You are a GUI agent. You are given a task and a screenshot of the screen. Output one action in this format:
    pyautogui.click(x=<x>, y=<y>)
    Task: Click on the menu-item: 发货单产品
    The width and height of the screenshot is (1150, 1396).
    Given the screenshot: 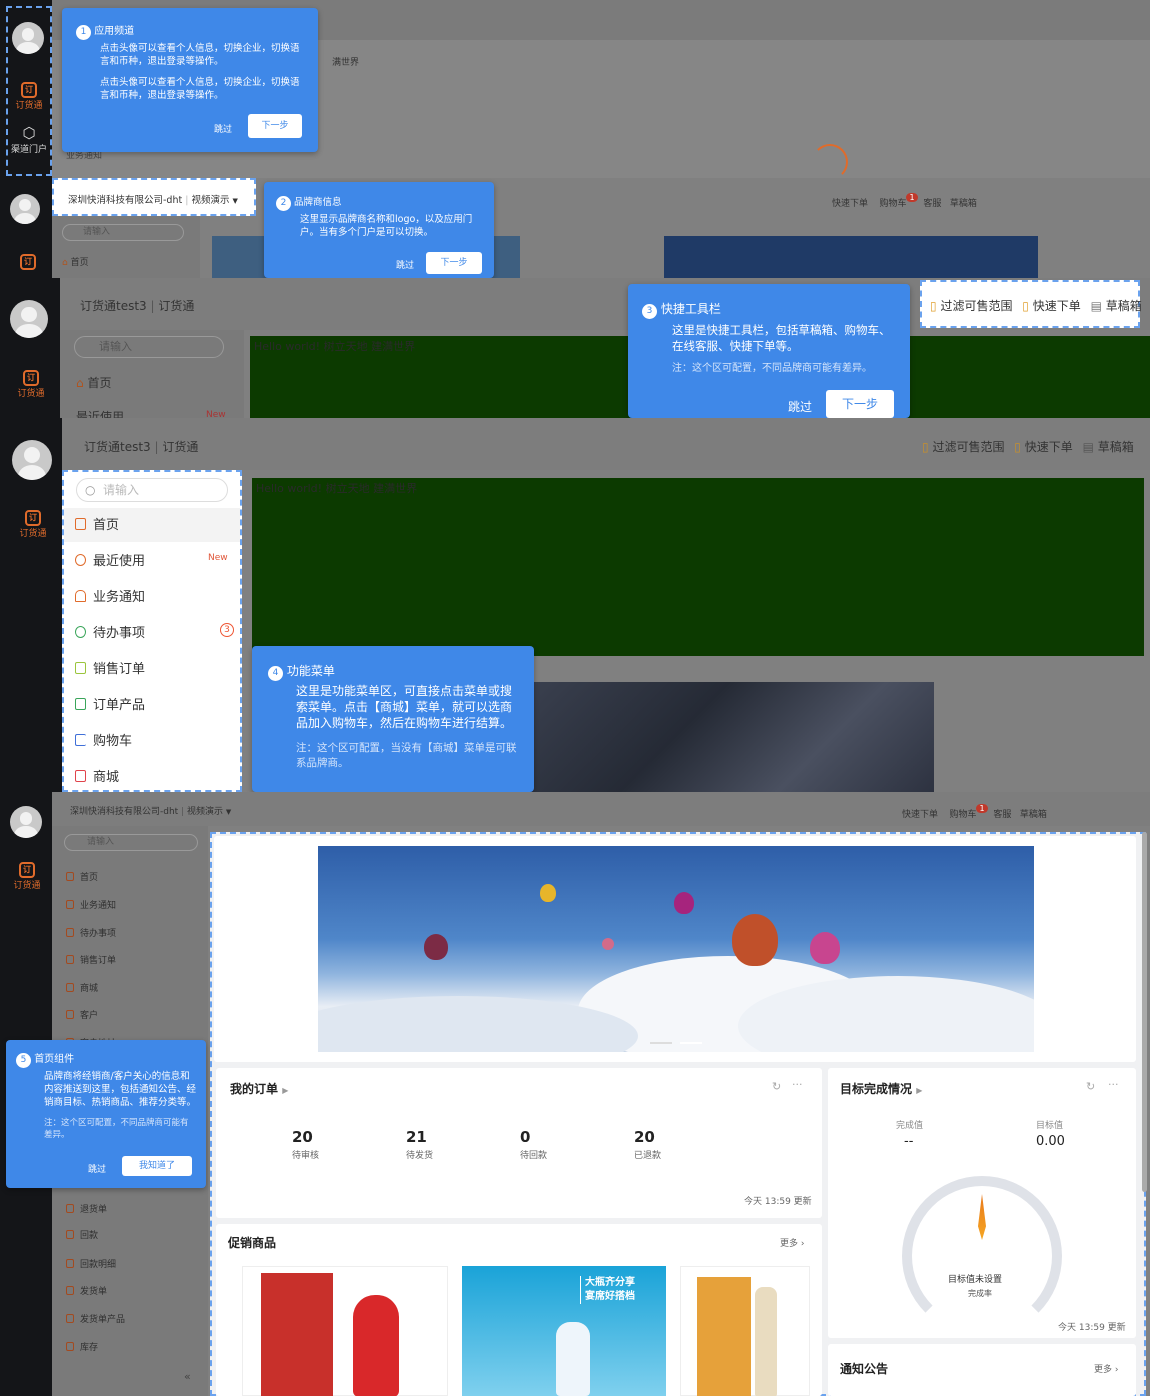 What is the action you would take?
    pyautogui.click(x=95, y=1318)
    